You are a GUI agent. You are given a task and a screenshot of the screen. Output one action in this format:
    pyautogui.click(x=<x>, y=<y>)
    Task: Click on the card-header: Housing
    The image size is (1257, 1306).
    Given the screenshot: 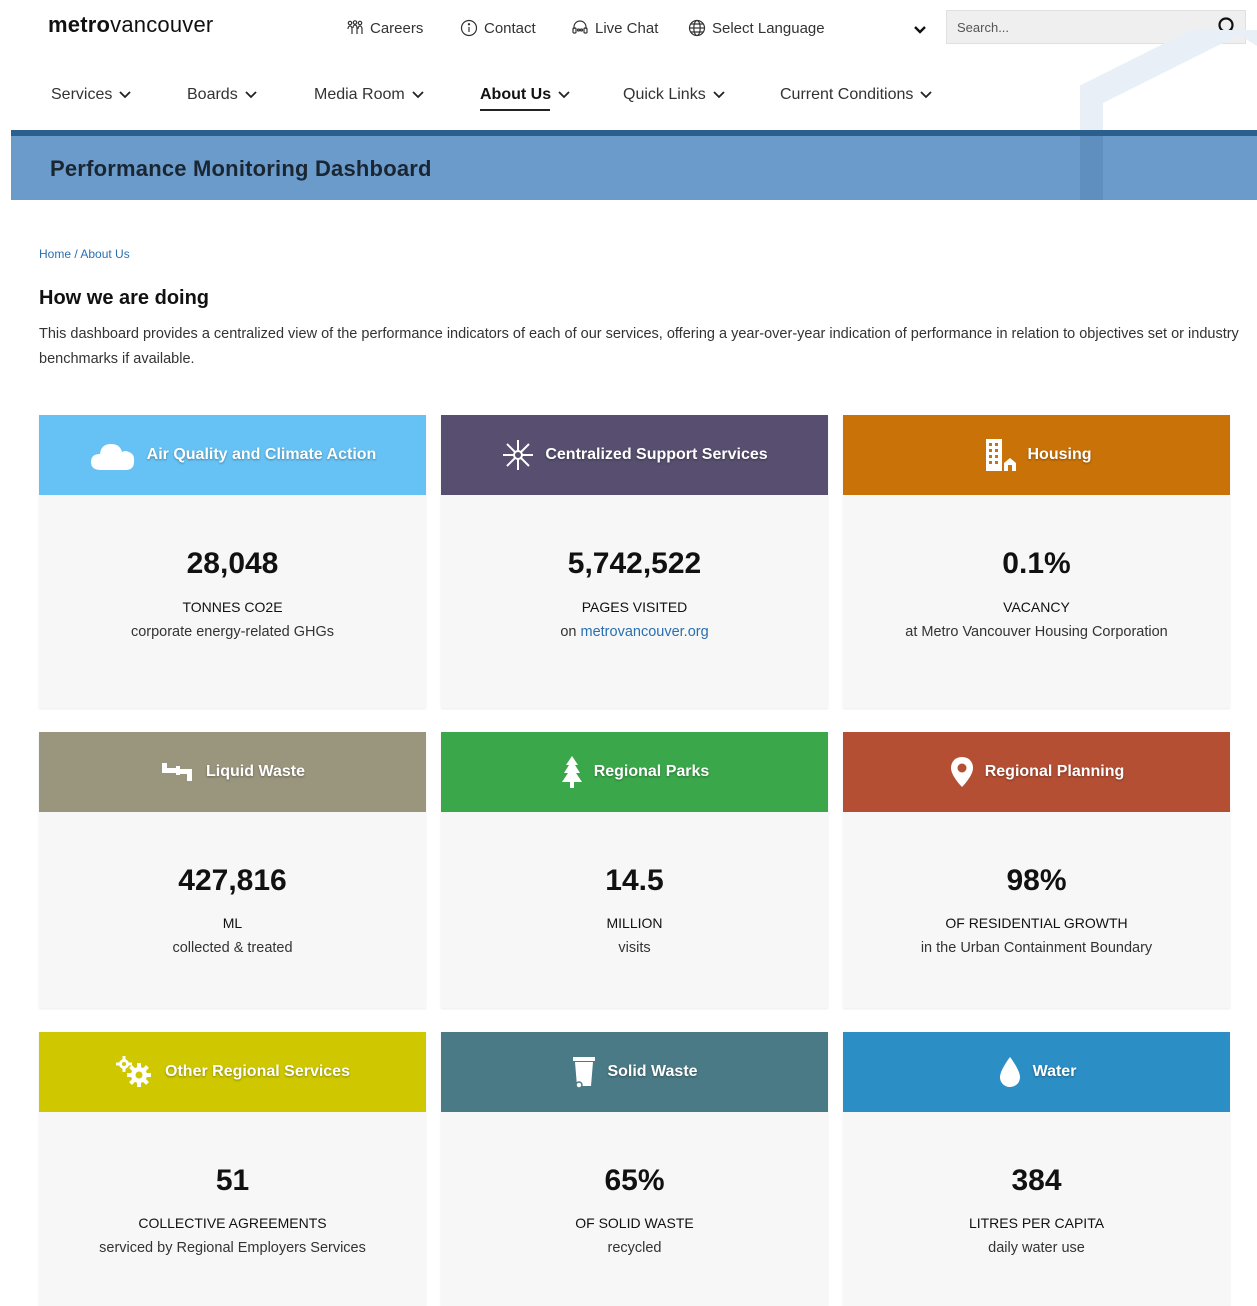 What is the action you would take?
    pyautogui.click(x=1036, y=455)
    